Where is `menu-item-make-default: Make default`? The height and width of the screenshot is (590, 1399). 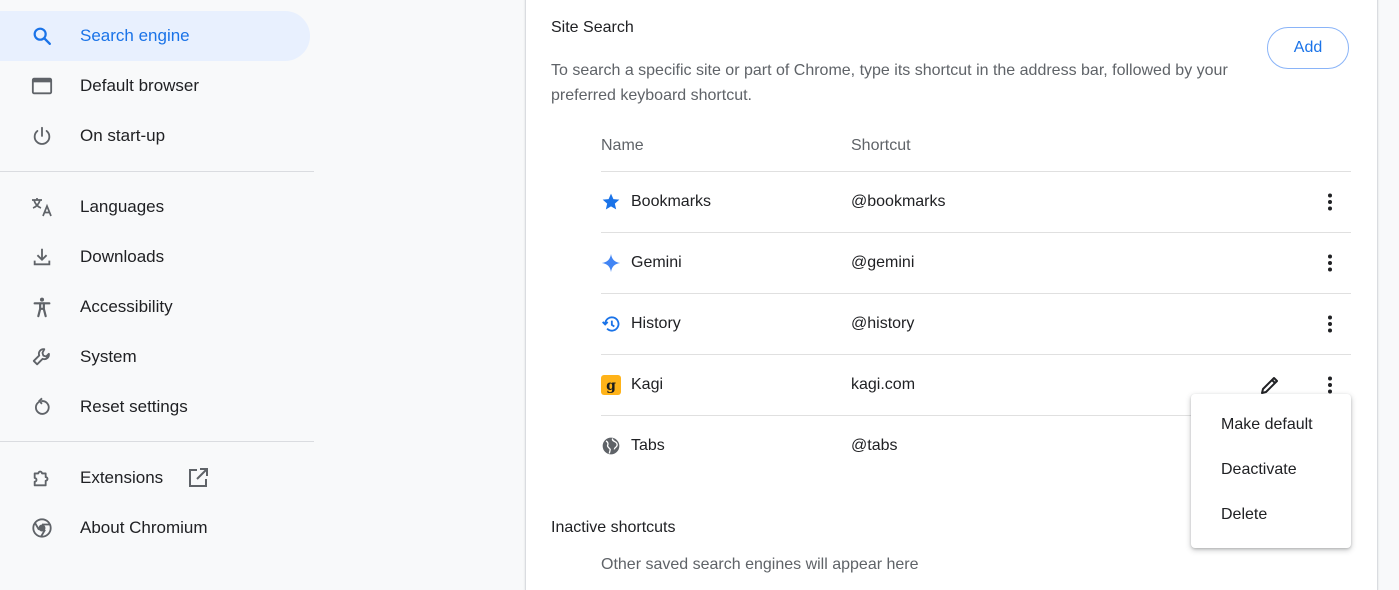 menu-item-make-default: Make default is located at coordinates (1271, 424).